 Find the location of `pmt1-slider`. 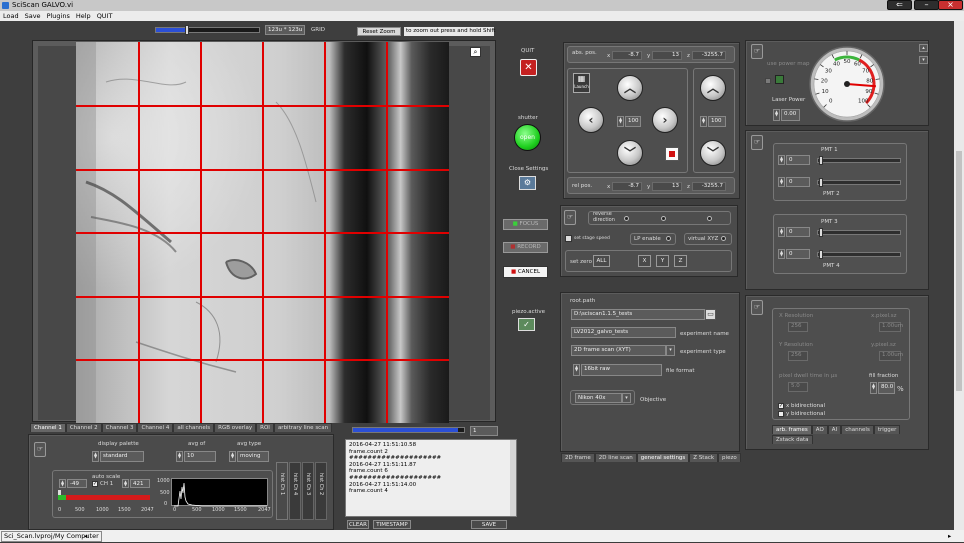

pmt1-slider is located at coordinates (859, 160).